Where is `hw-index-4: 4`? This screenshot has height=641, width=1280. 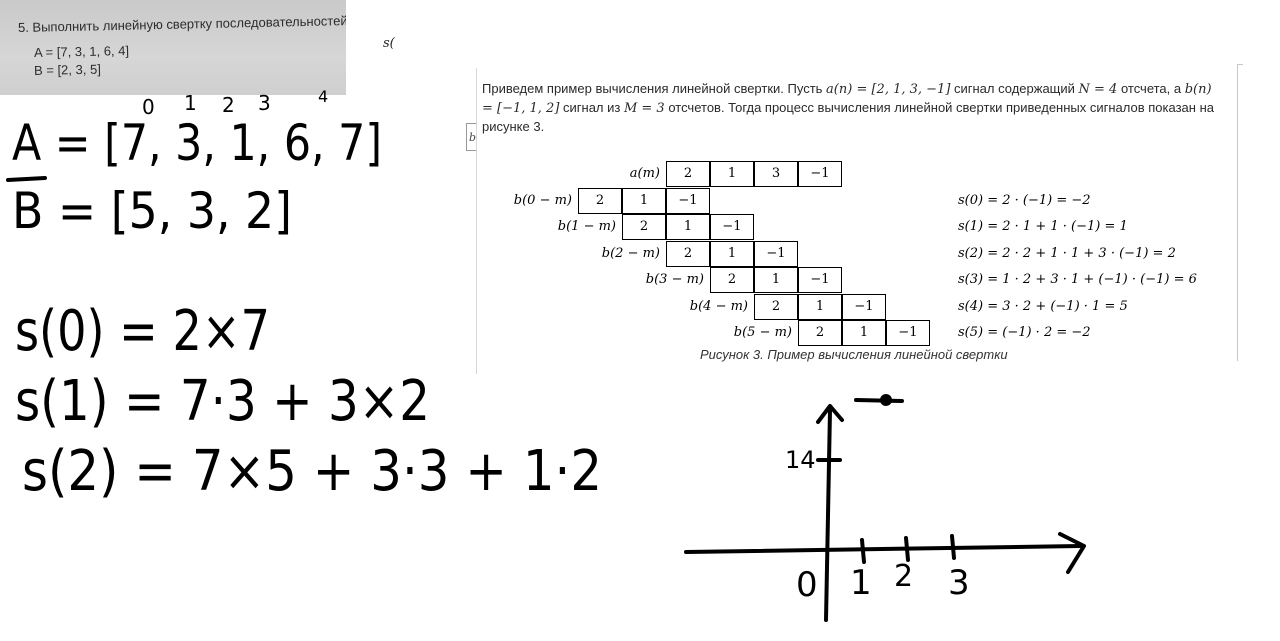
hw-index-4: 4 is located at coordinates (323, 96).